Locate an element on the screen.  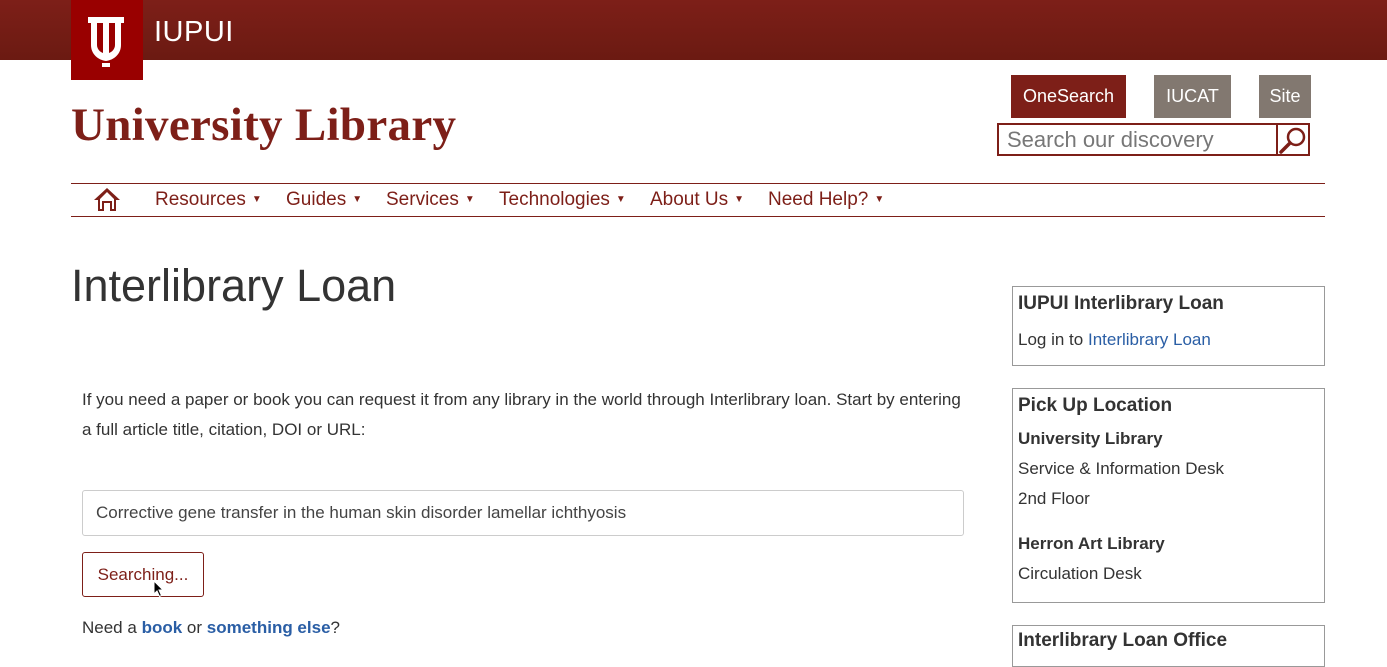
nav-resources: Resources ▼ is located at coordinates (208, 200).